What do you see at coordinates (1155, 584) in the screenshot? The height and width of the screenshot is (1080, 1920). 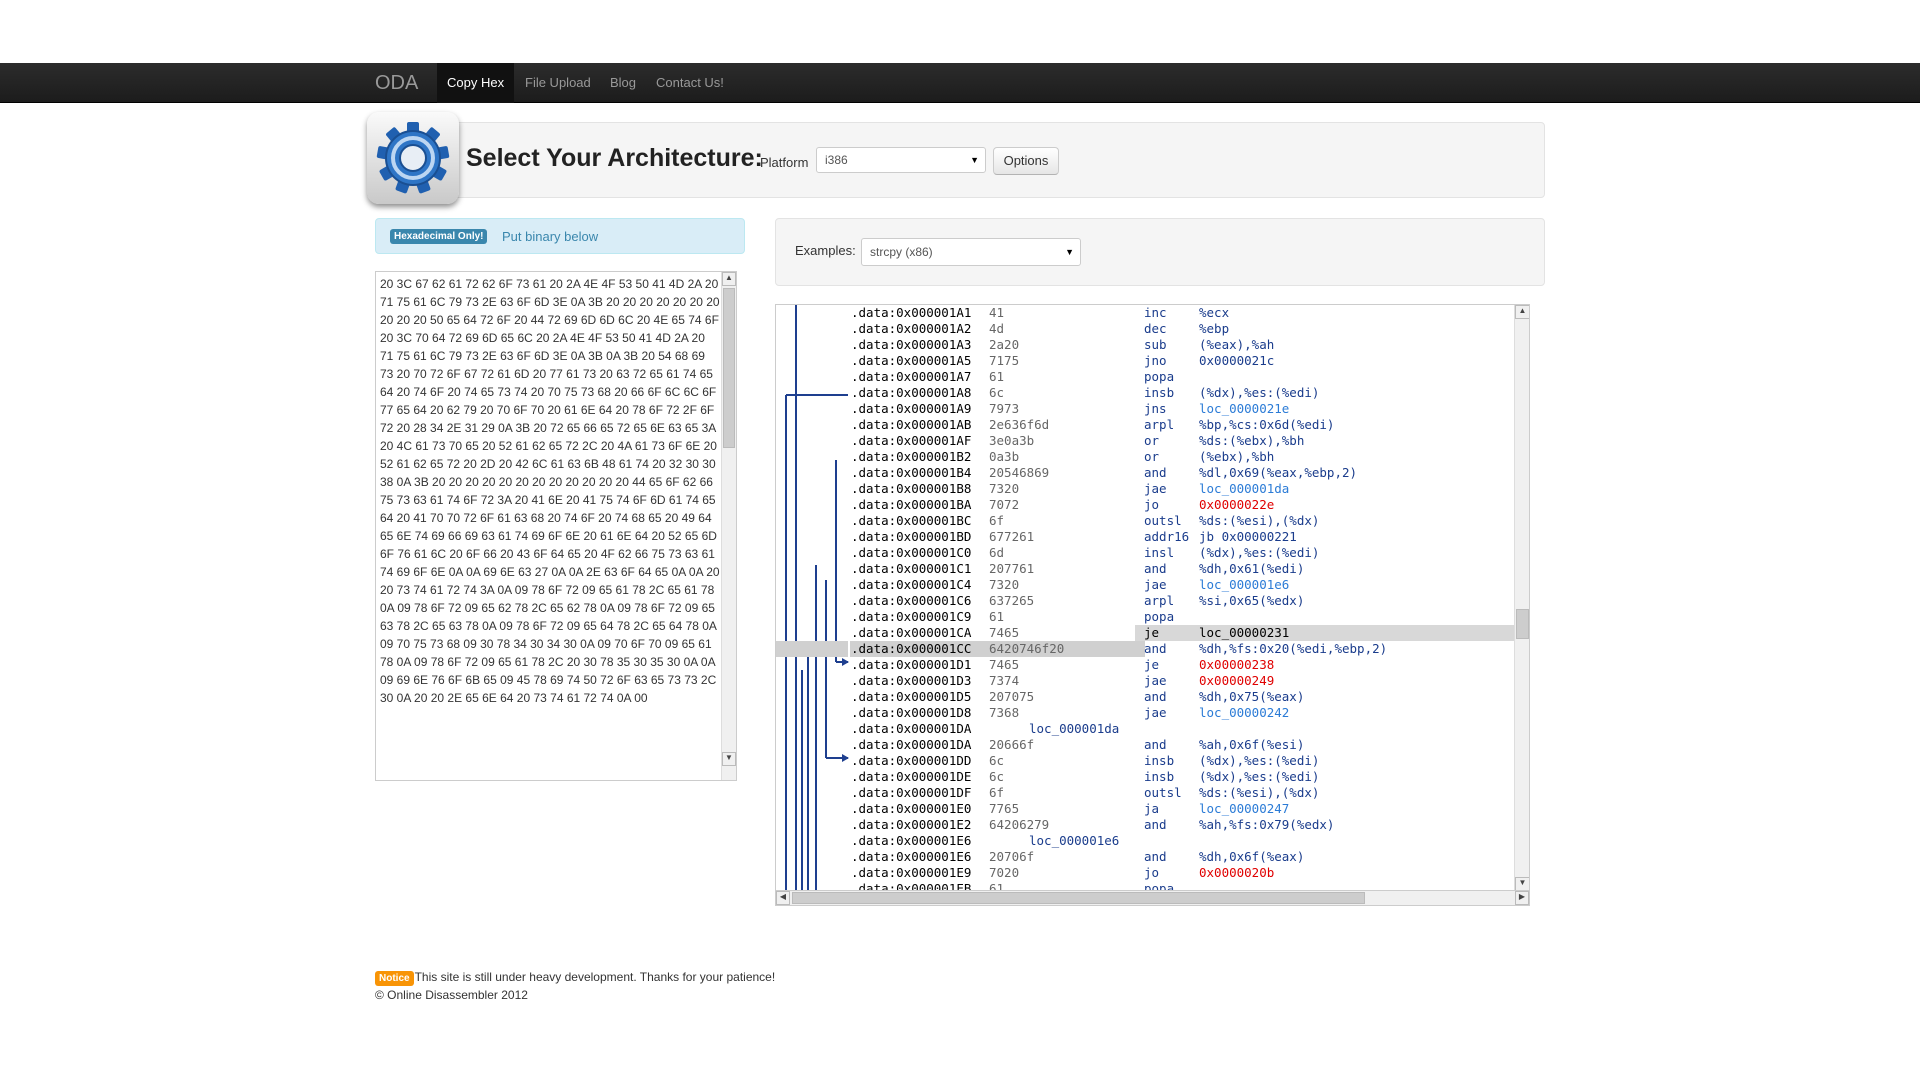 I see `disasm-mnemonic: jae` at bounding box center [1155, 584].